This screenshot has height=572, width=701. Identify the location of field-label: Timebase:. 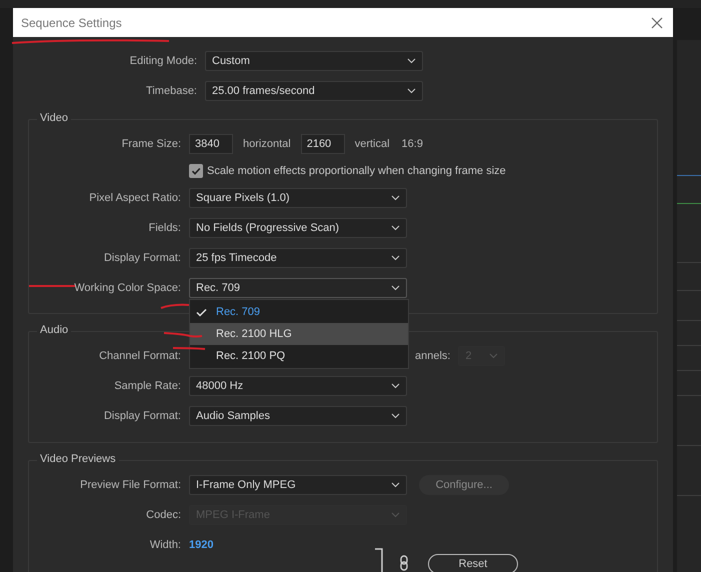
(171, 91).